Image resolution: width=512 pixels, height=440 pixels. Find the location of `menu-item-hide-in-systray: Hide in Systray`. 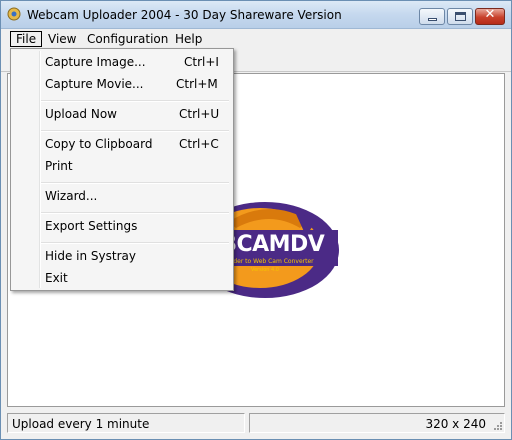

menu-item-hide-in-systray: Hide in Systray is located at coordinates (122, 256).